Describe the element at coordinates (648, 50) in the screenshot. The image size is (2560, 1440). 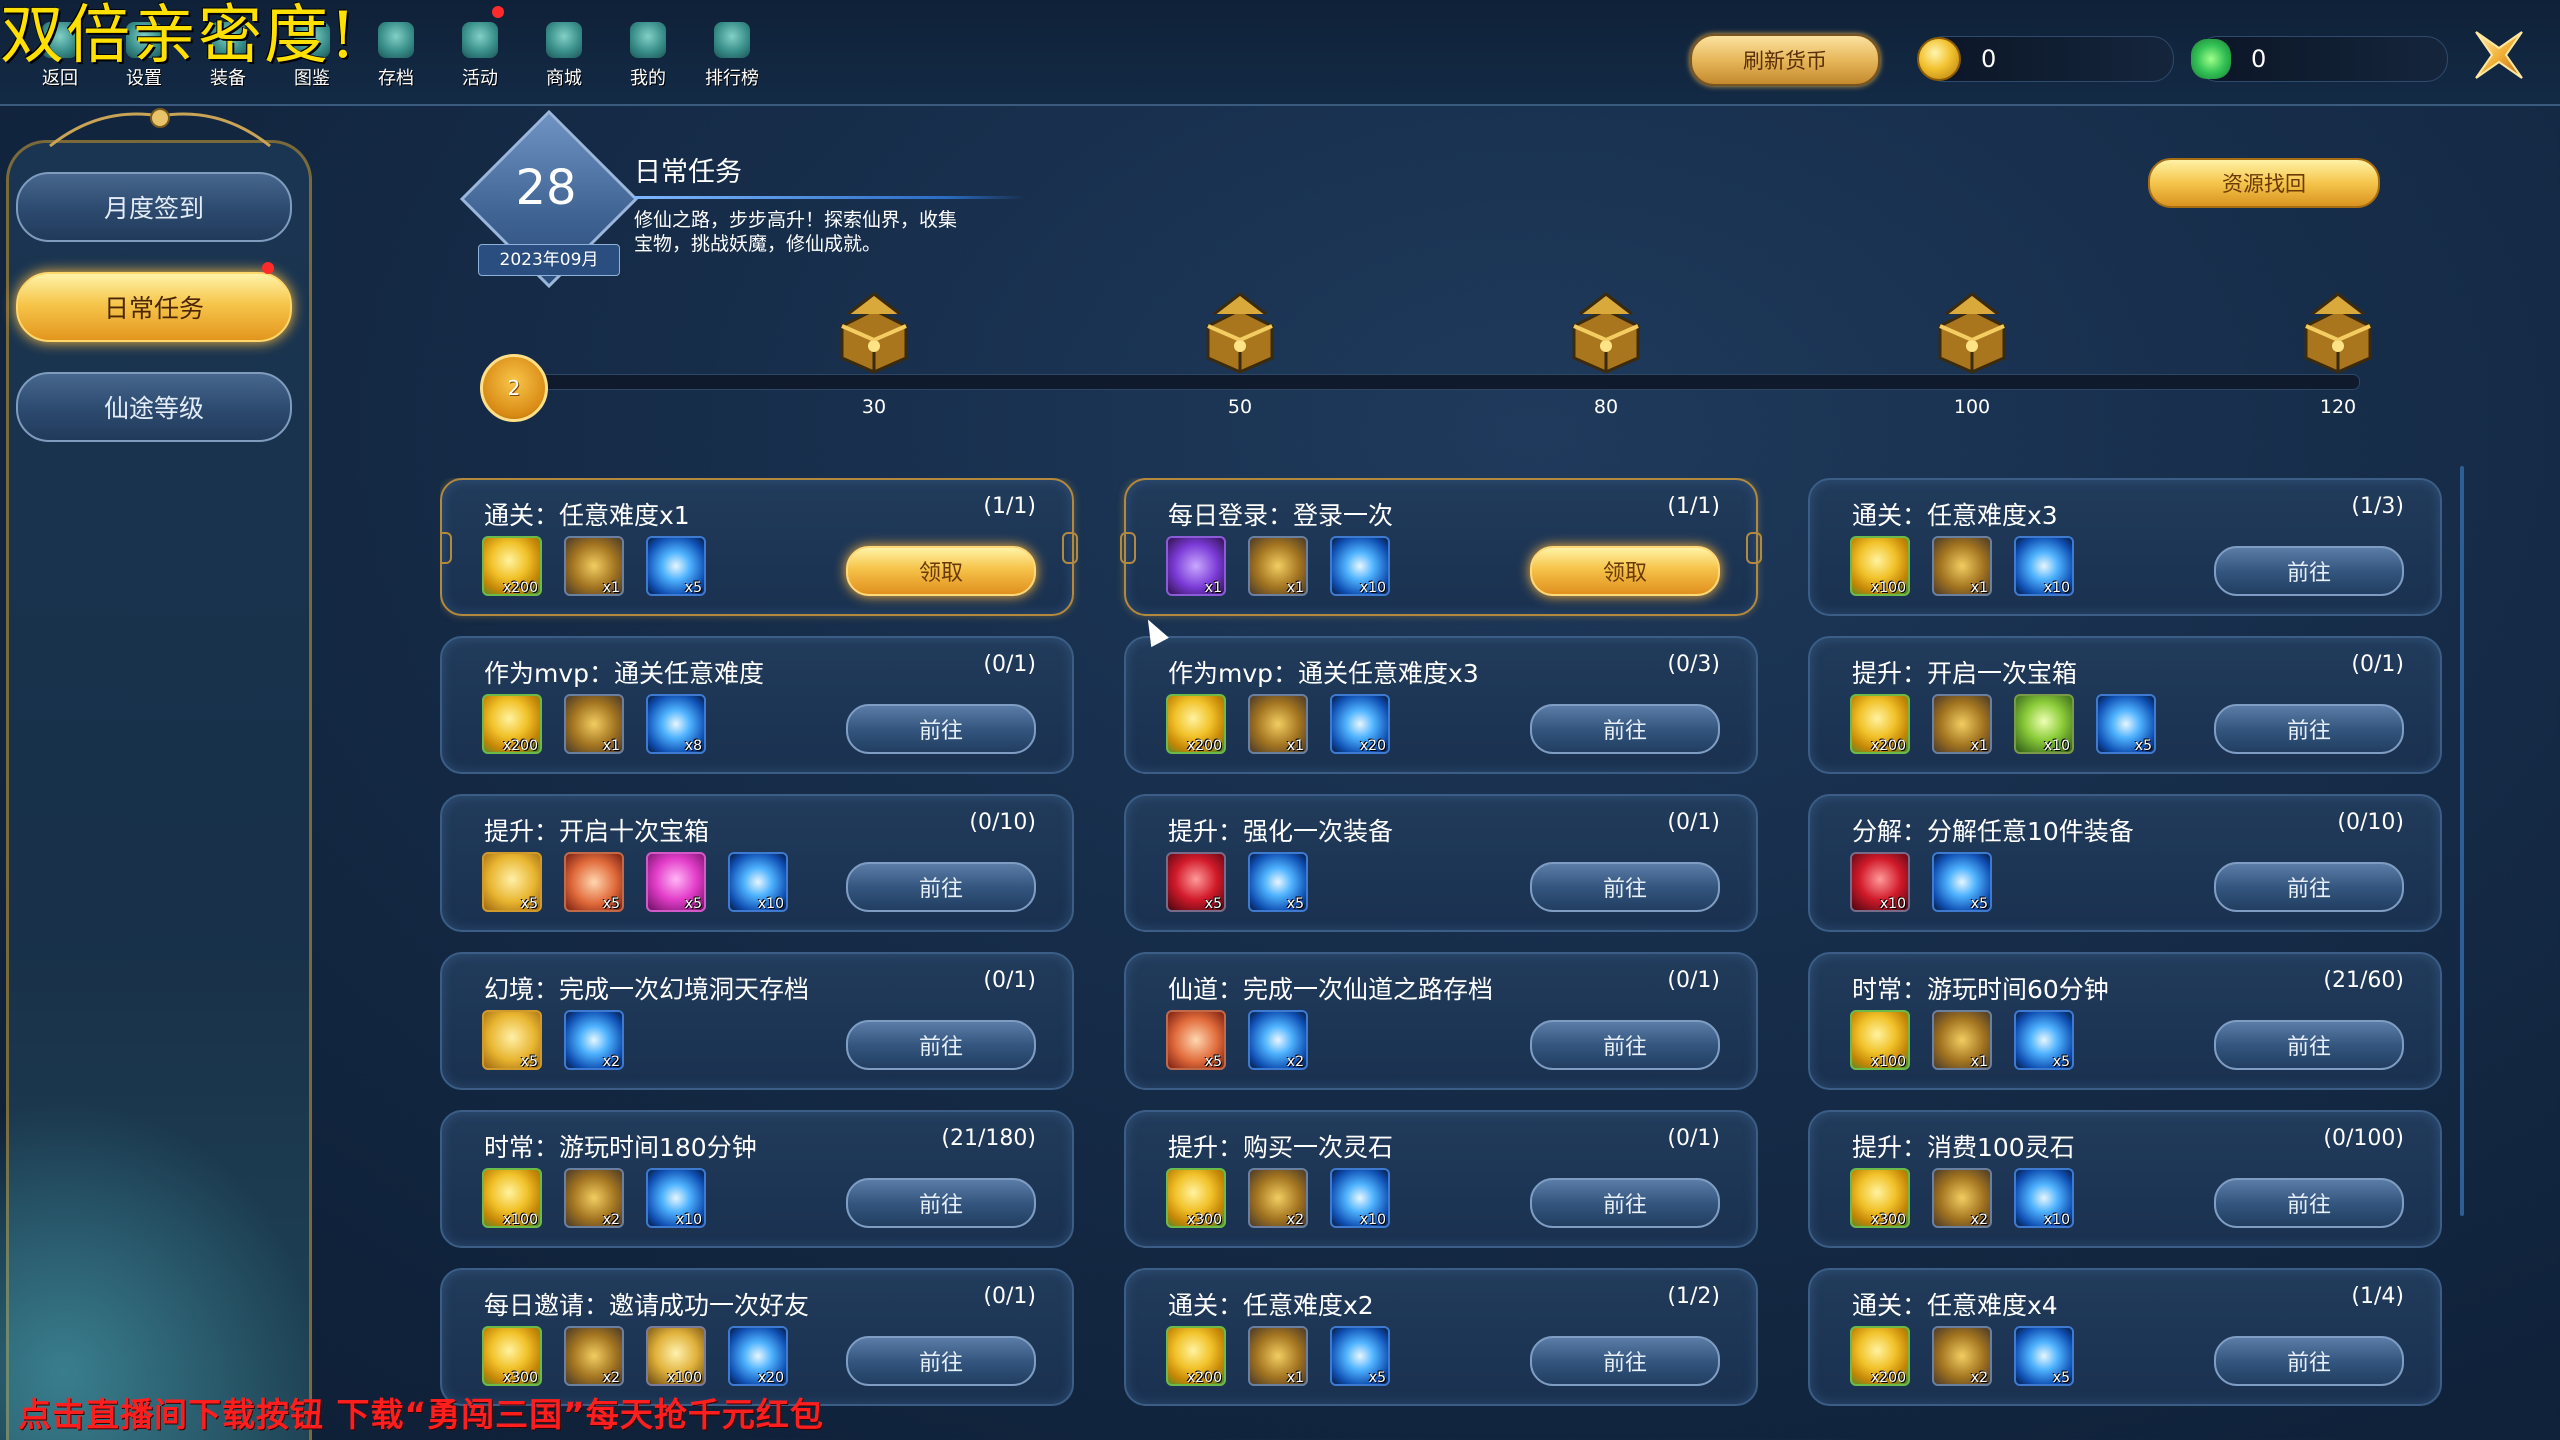
I see `nav-profile: 我的` at that location.